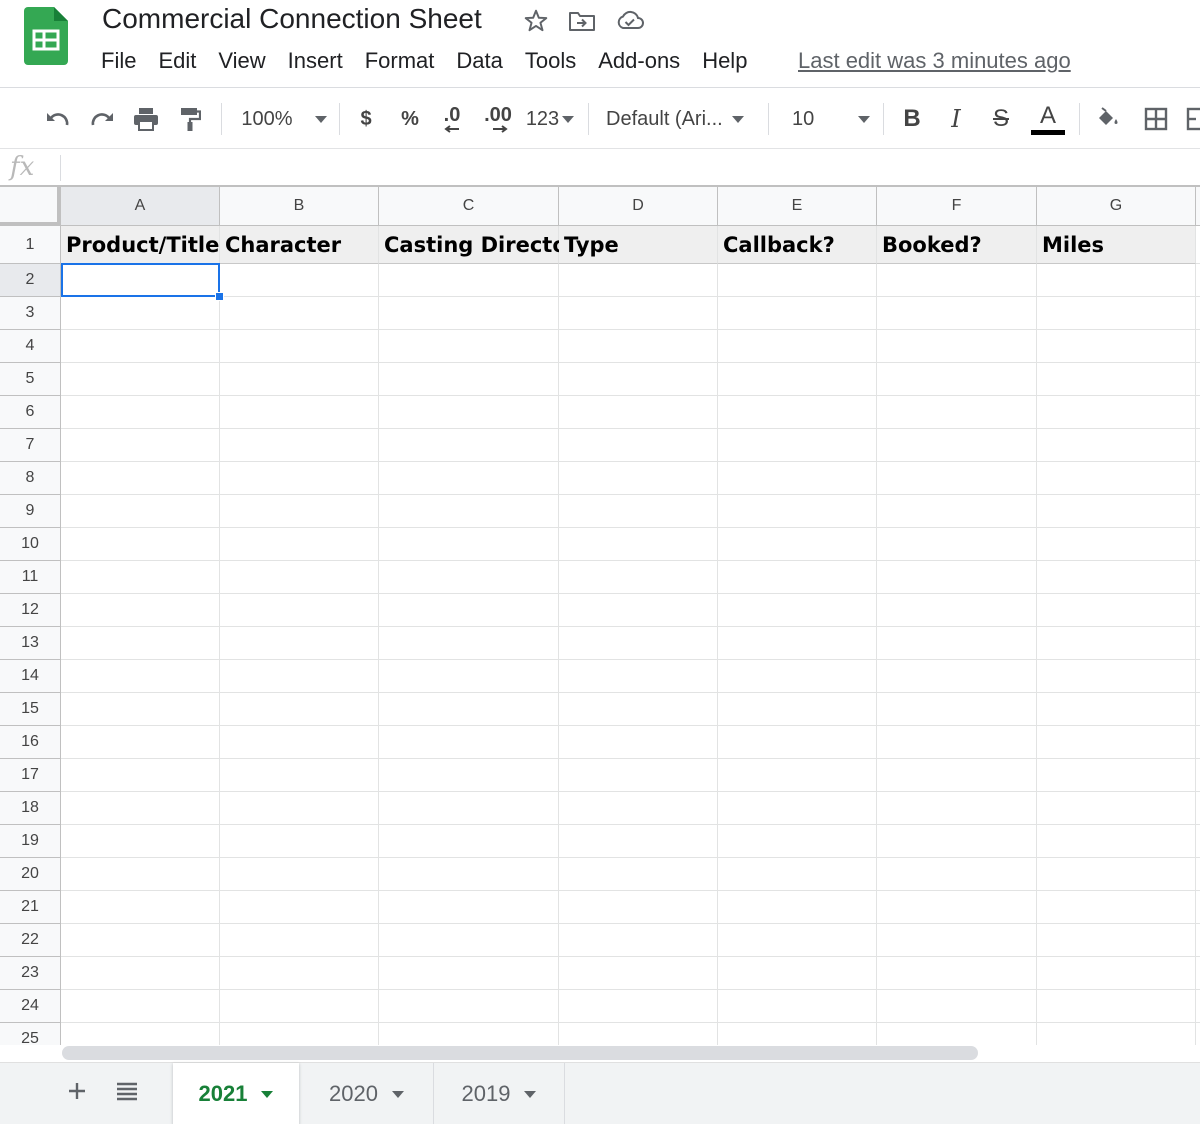 The width and height of the screenshot is (1200, 1124). What do you see at coordinates (30, 610) in the screenshot?
I see `row-header-12: 12` at bounding box center [30, 610].